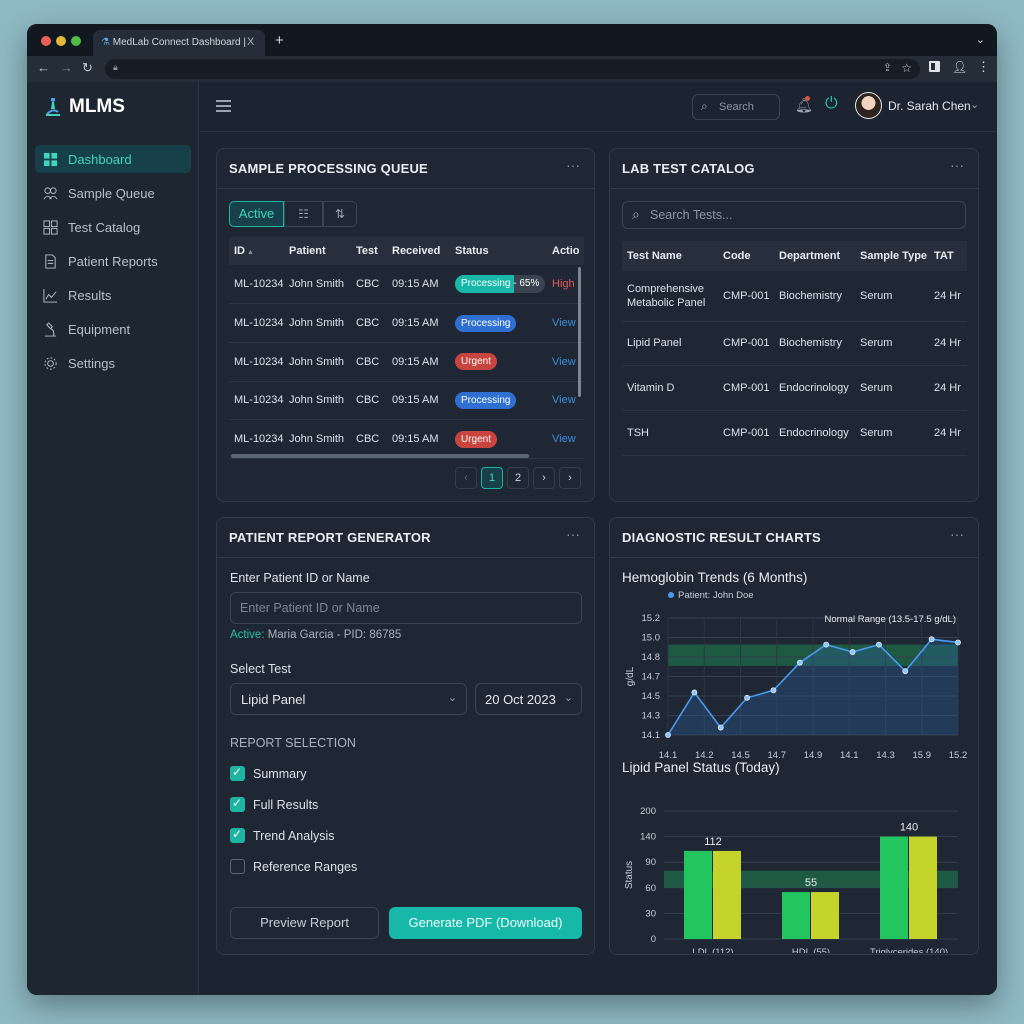 This screenshot has width=1024, height=1024. I want to click on bar, so click(894, 887).